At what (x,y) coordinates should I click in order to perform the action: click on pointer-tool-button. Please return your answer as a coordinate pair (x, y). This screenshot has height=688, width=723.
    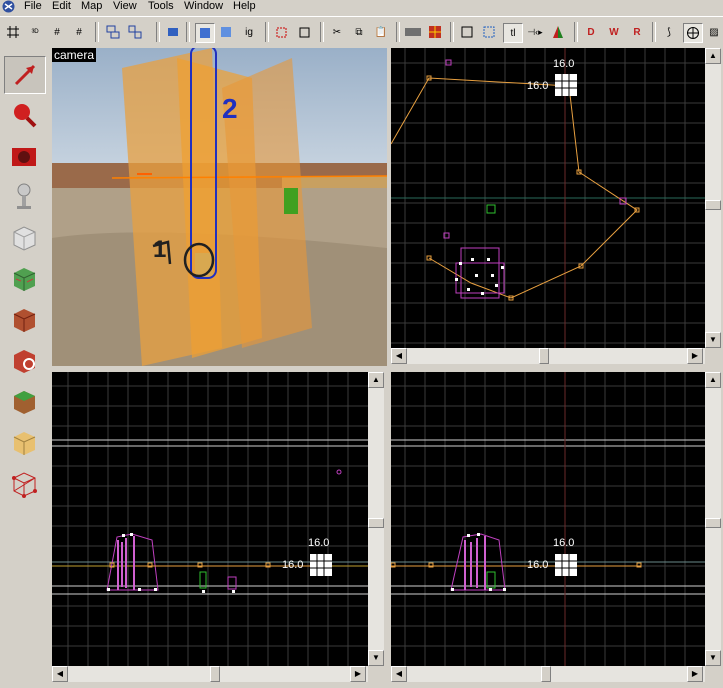
    Looking at the image, I should click on (25, 75).